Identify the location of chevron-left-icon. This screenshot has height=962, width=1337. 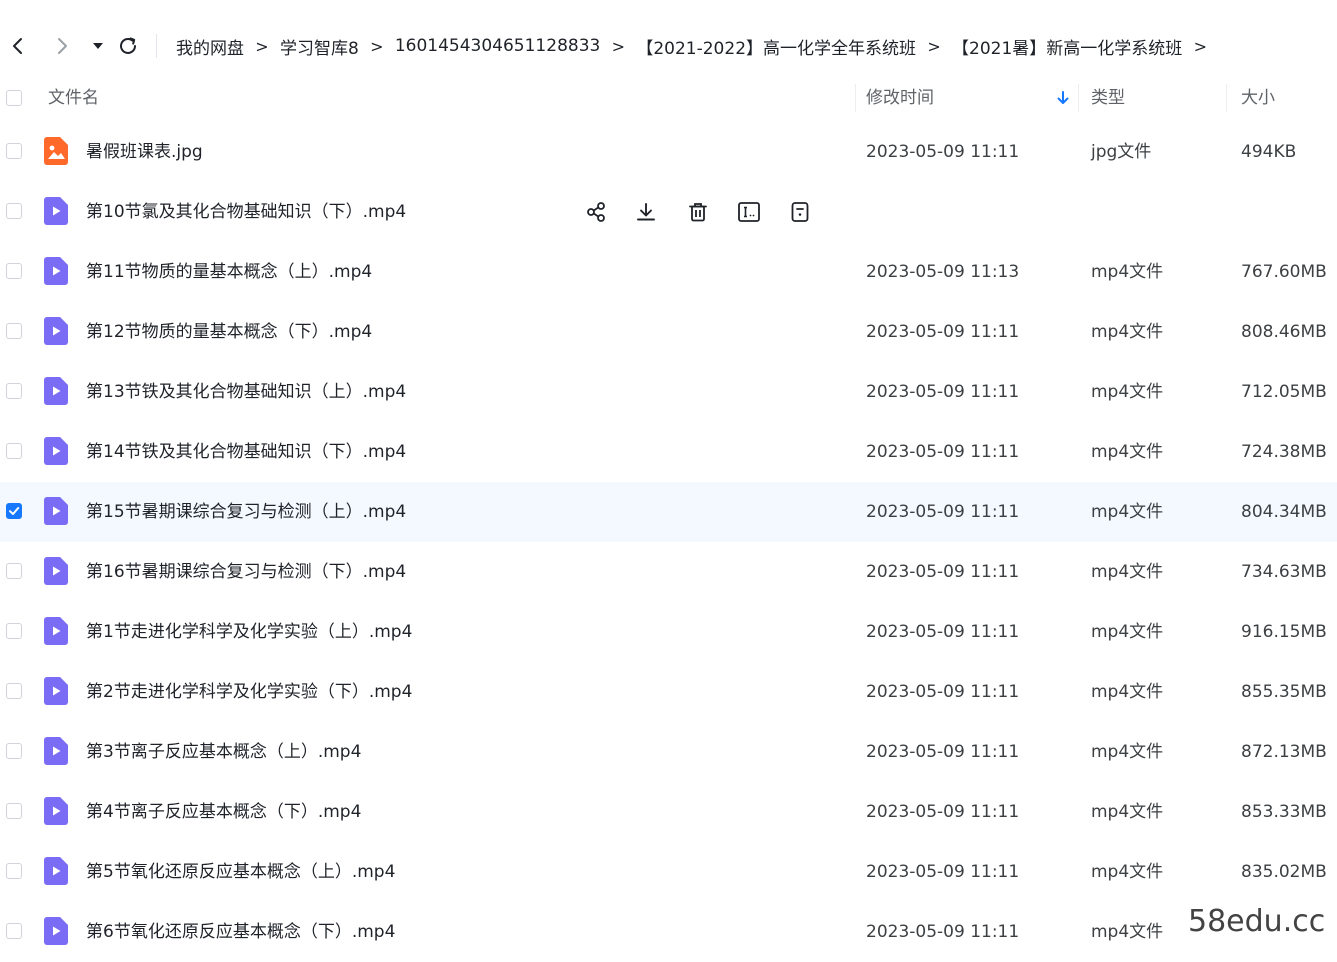
(17, 46).